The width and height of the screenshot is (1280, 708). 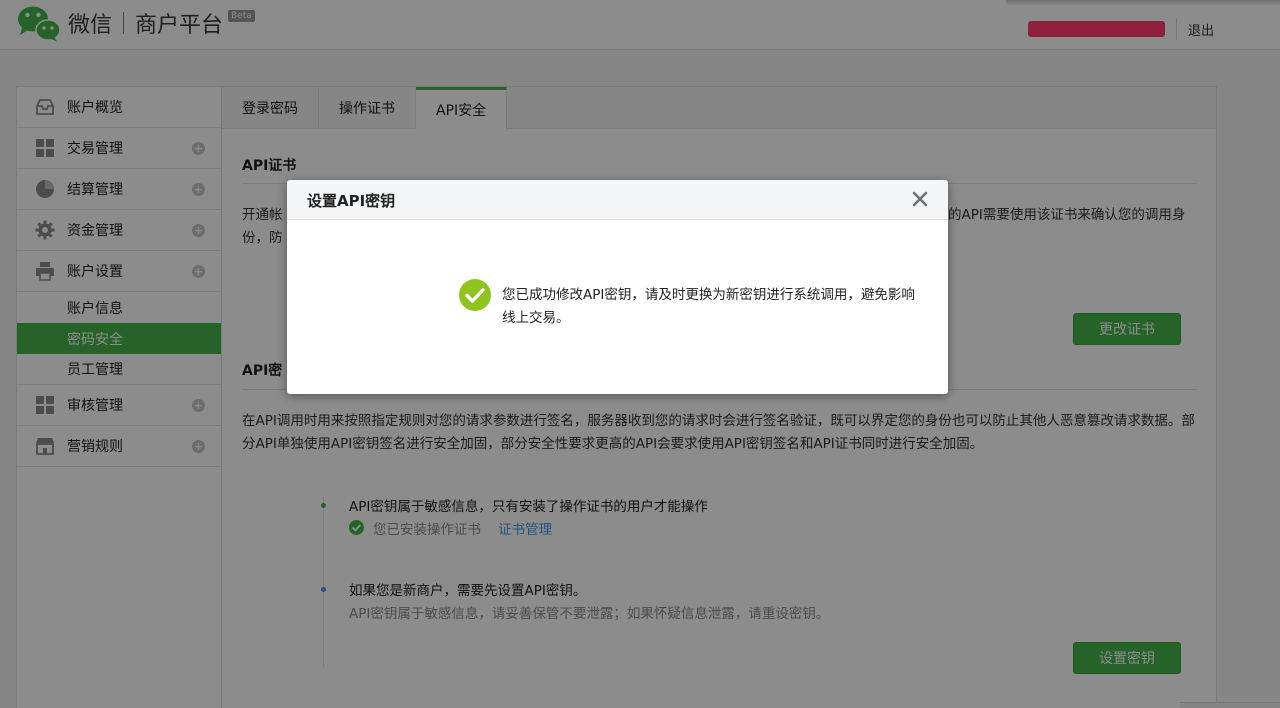 I want to click on close-icon, so click(x=920, y=199).